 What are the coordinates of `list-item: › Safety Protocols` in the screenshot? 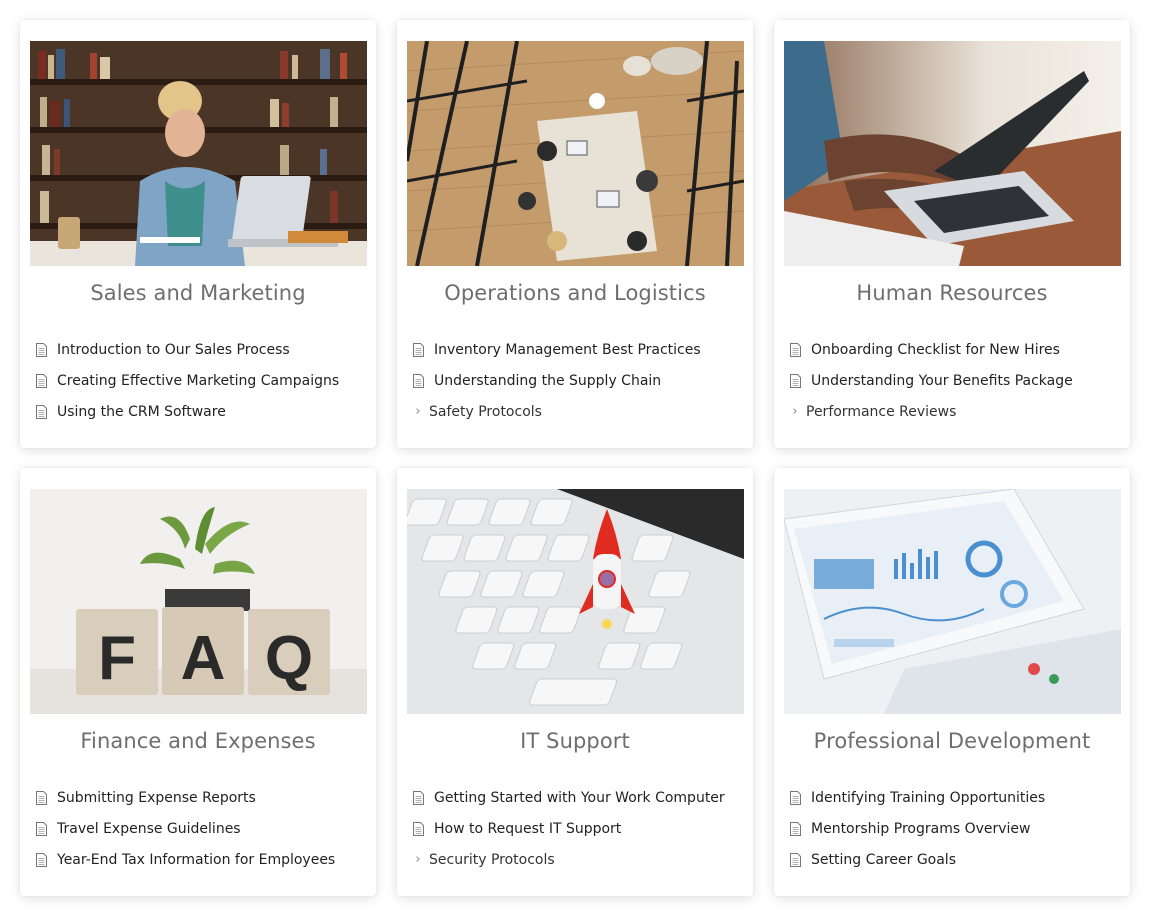 It's located at (557, 411).